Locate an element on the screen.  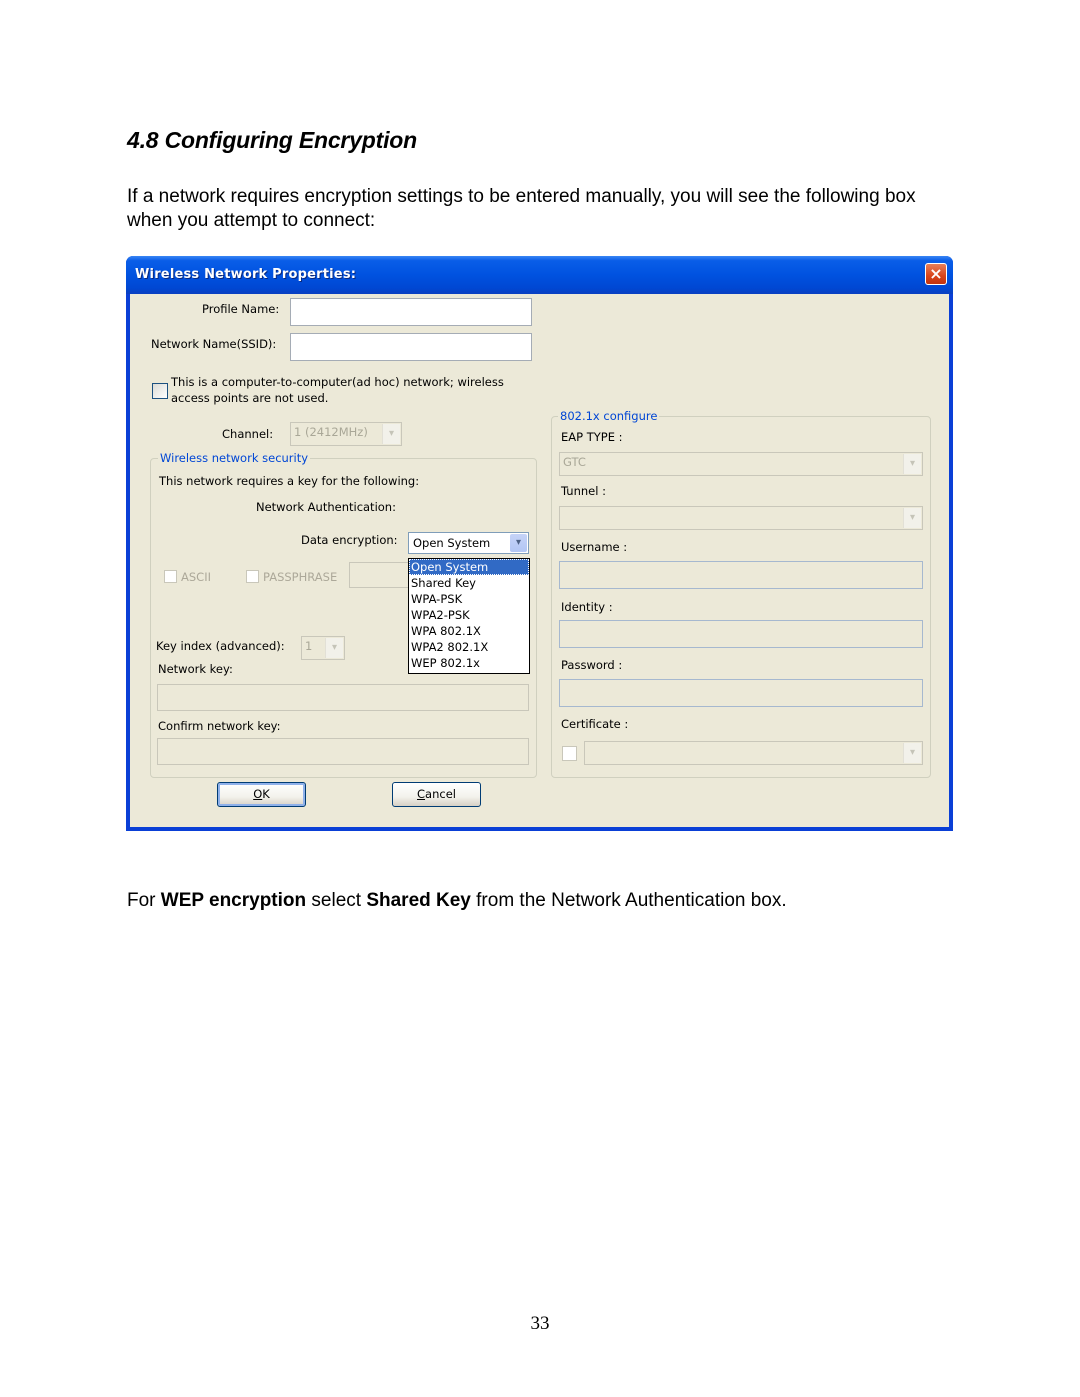
cancel-mnemonic: C is located at coordinates (421, 794).